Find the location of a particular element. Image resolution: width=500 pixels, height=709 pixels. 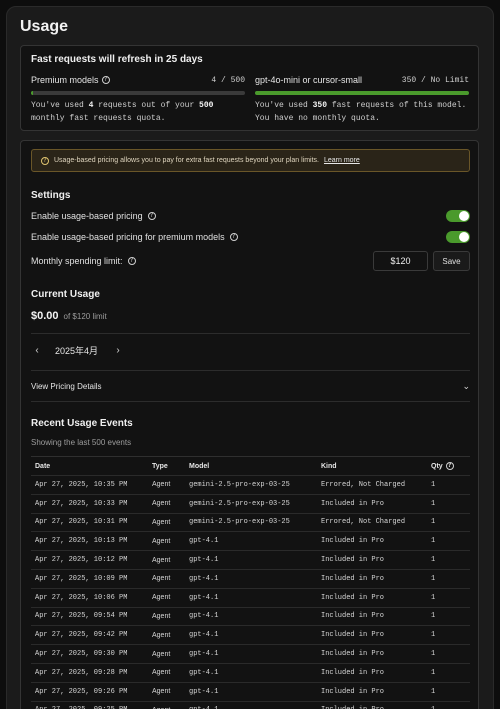

page-title: Usage is located at coordinates (44, 26).